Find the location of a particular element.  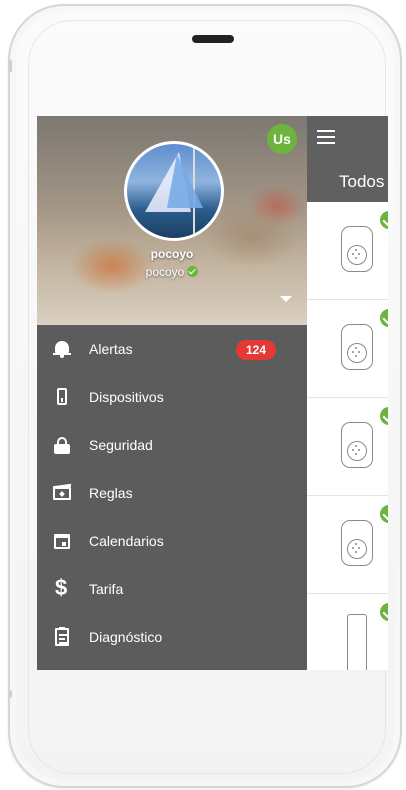

menu-item-dispositivos: Dispositivos is located at coordinates (172, 397).